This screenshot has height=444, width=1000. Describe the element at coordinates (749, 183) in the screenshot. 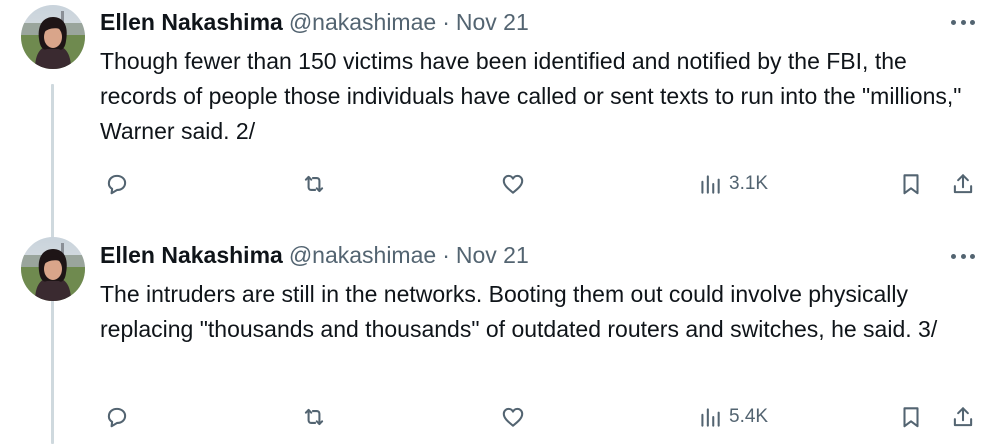

I see `views-count: 3.1K` at that location.